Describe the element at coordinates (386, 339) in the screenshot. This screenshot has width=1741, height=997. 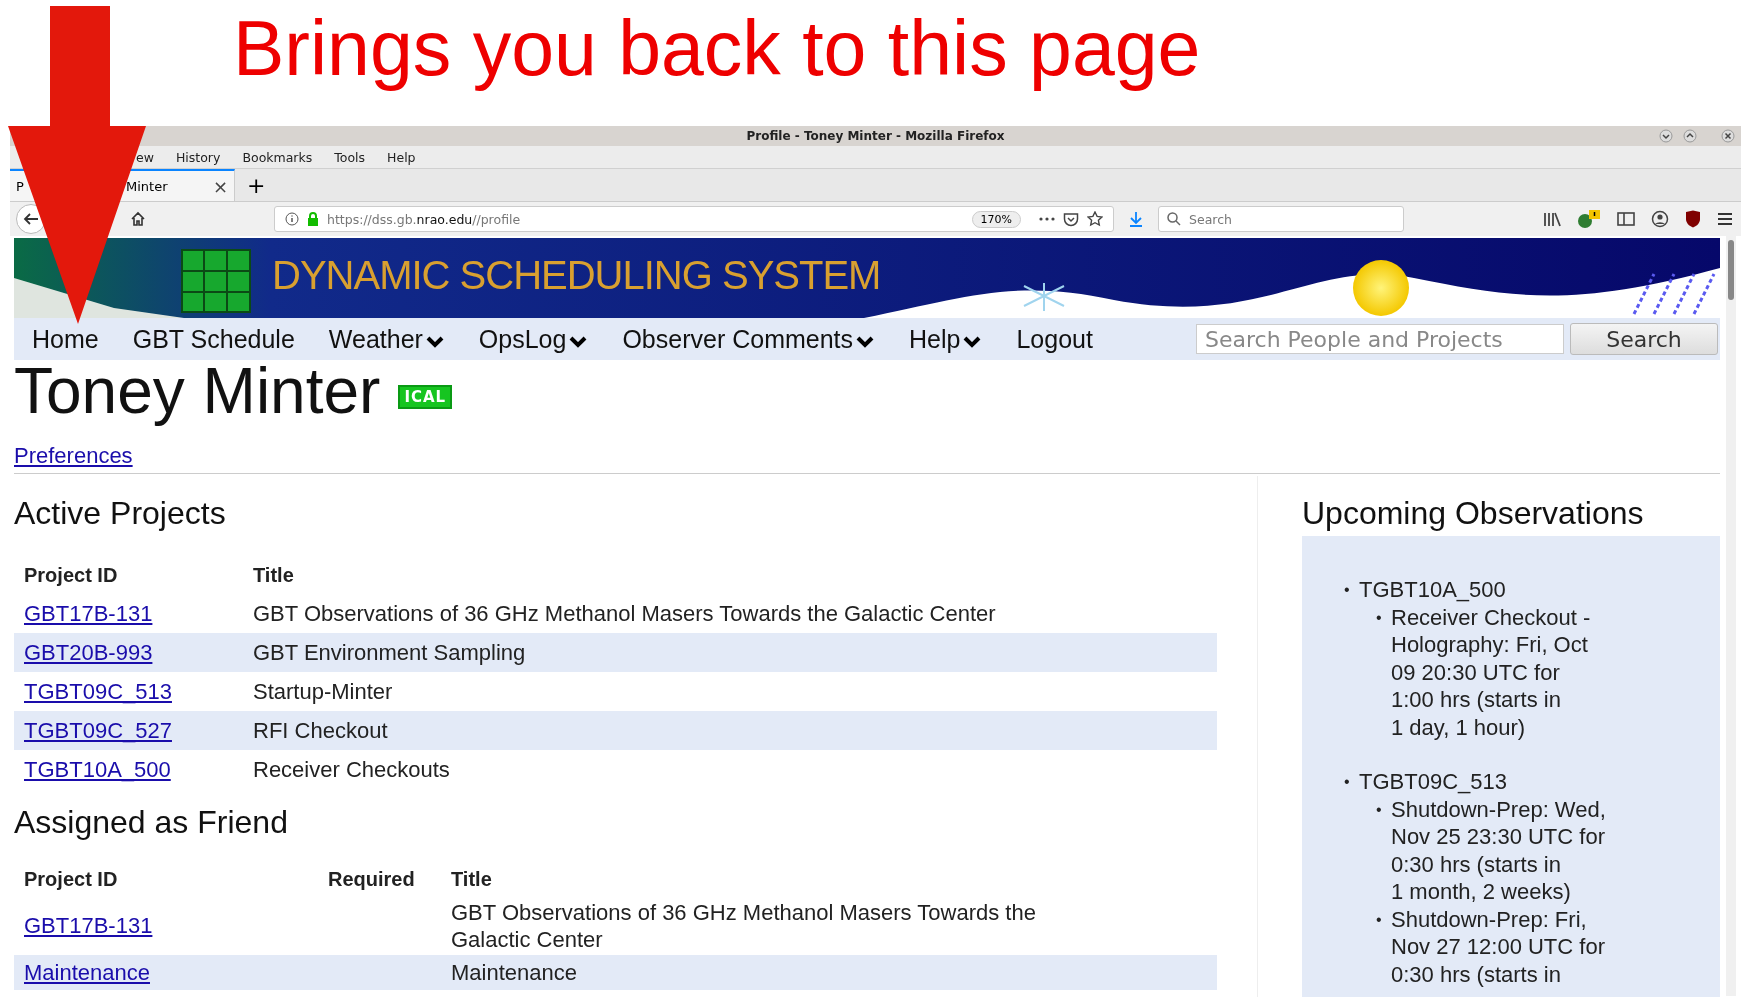
I see `nav-menu-item: Weather` at that location.